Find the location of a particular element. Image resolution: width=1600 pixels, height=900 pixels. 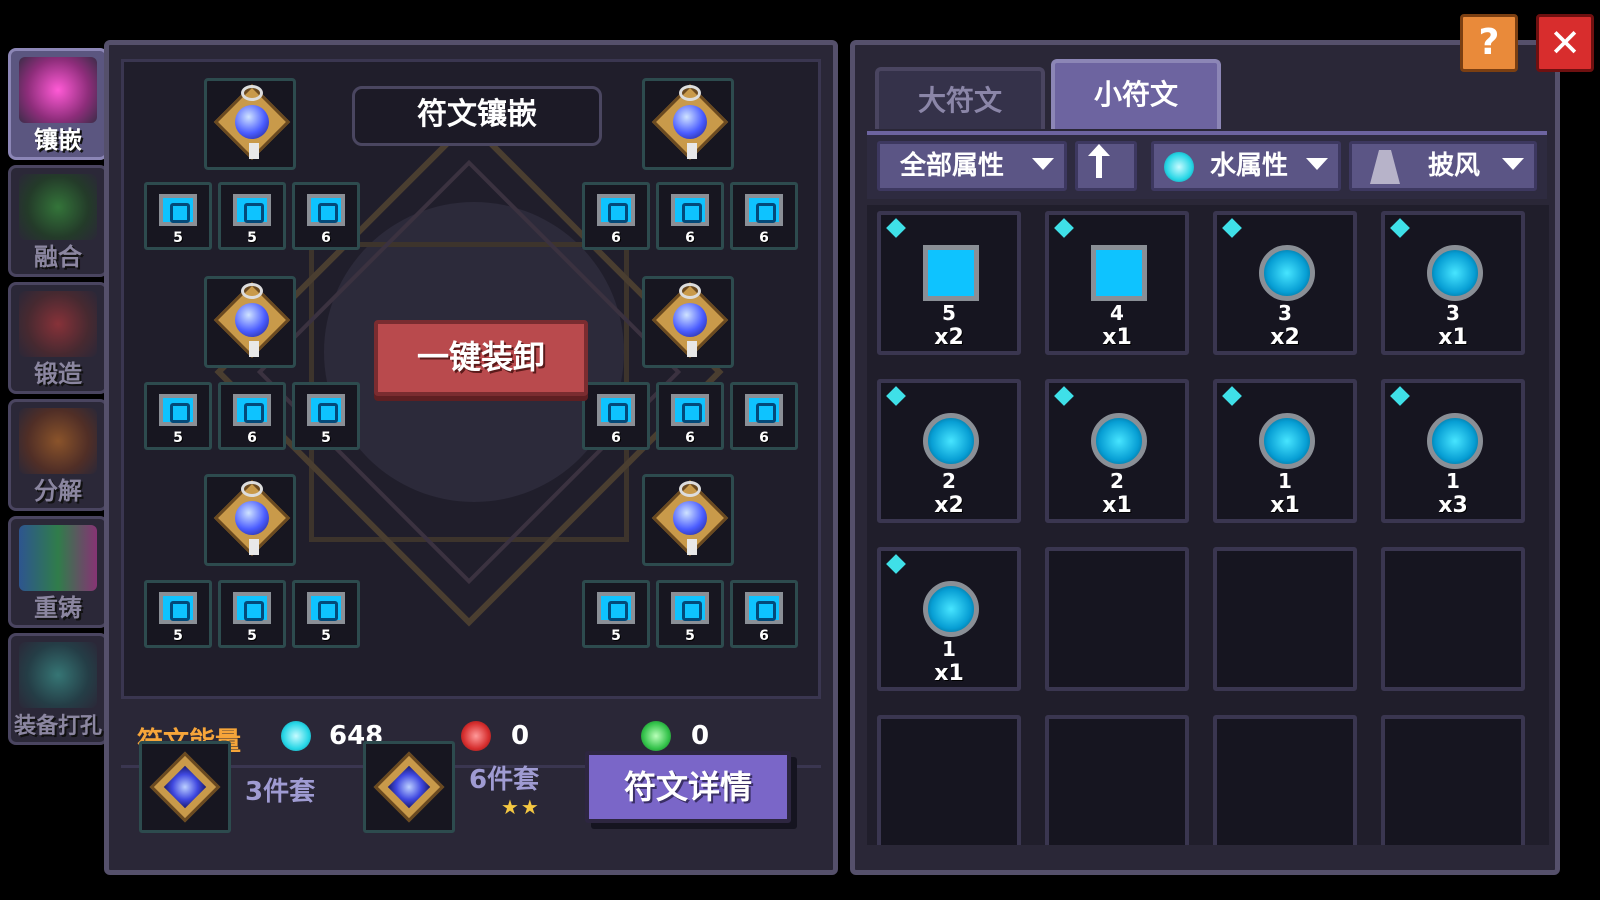

nav-forge: 锻造 is located at coordinates (58, 338).